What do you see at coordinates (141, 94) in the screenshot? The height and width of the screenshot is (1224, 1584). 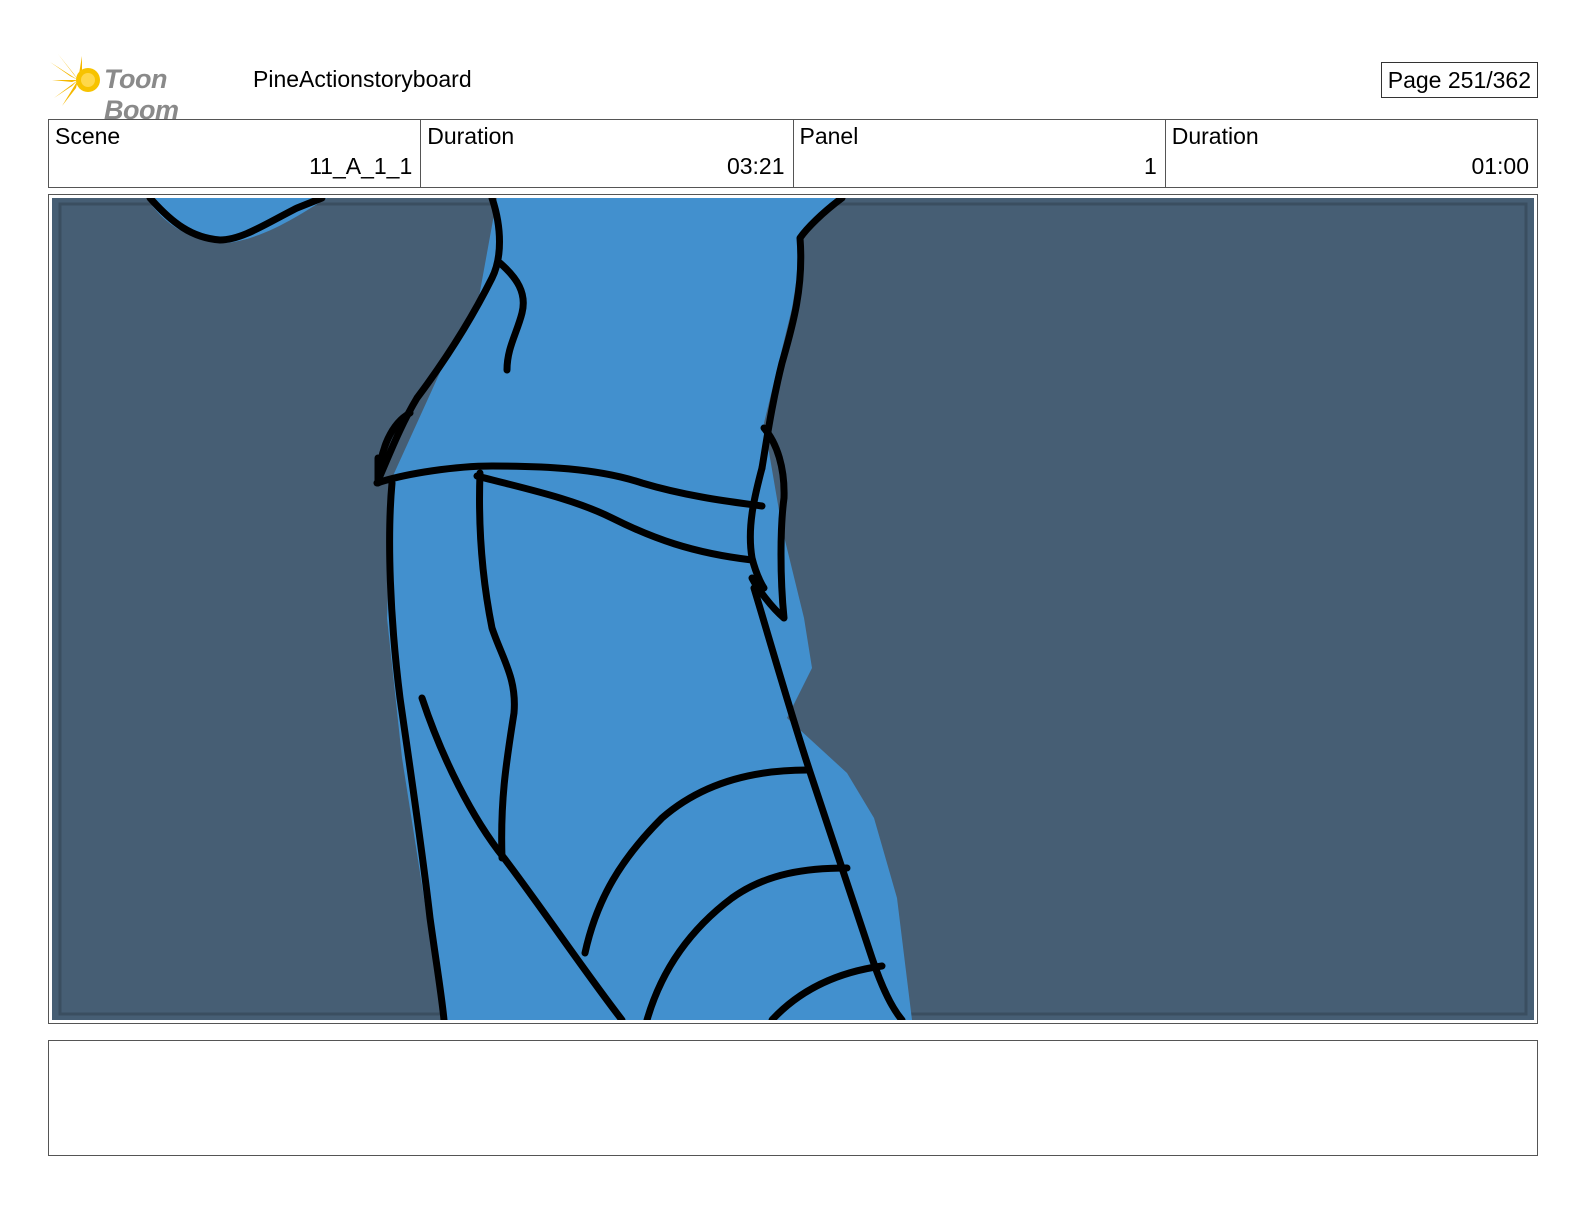 I see `logo-text: Toon Boom` at bounding box center [141, 94].